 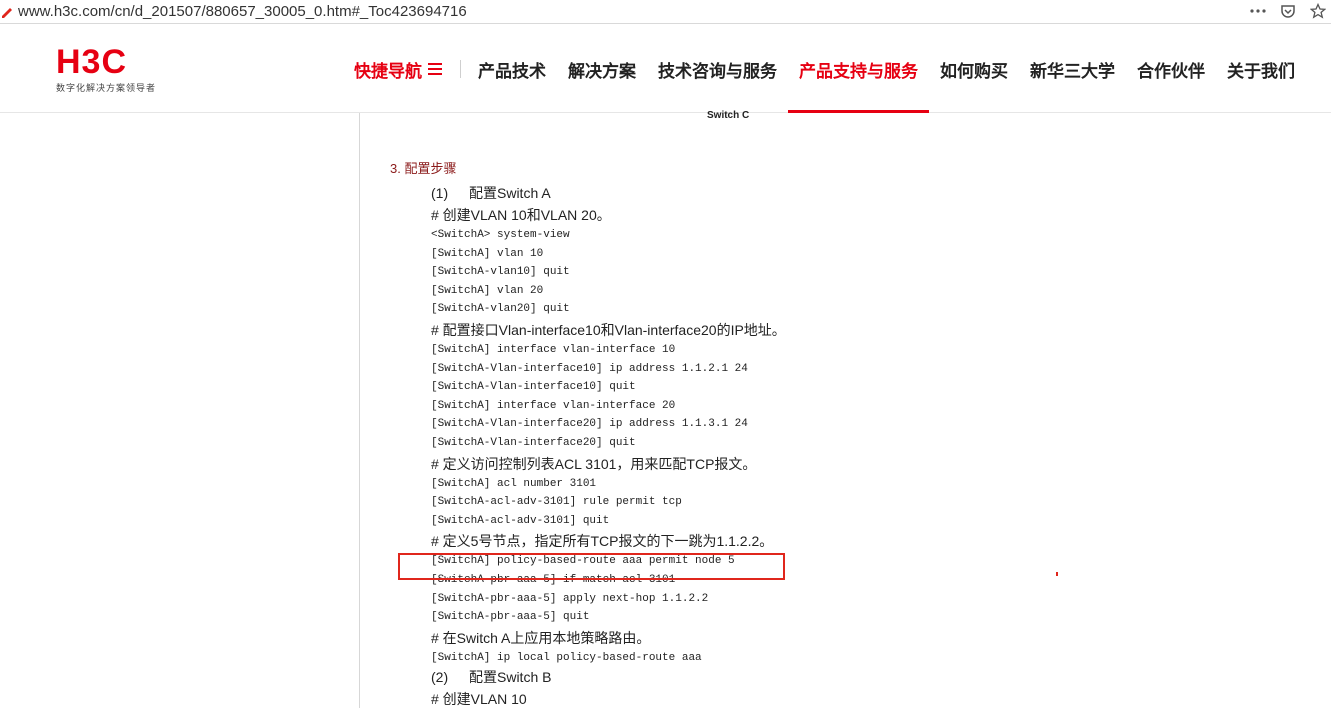 What do you see at coordinates (520, 520) in the screenshot?
I see `code-line: [SwitchA-acl-adv-3101] quit` at bounding box center [520, 520].